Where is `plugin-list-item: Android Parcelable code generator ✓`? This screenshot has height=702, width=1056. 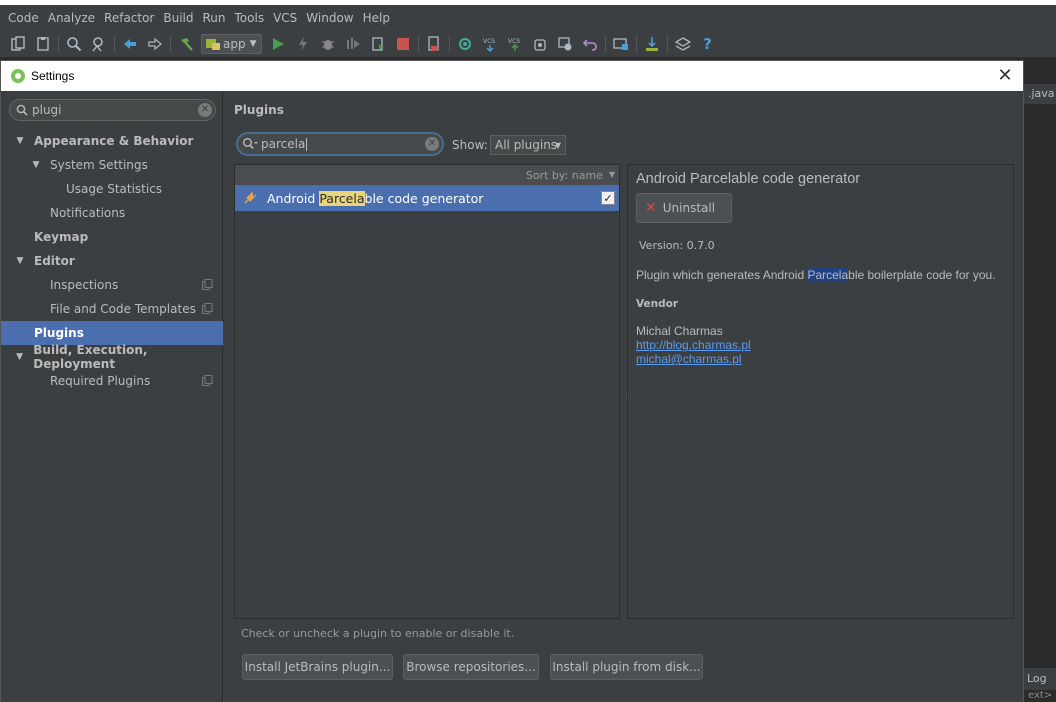 plugin-list-item: Android Parcelable code generator ✓ is located at coordinates (427, 198).